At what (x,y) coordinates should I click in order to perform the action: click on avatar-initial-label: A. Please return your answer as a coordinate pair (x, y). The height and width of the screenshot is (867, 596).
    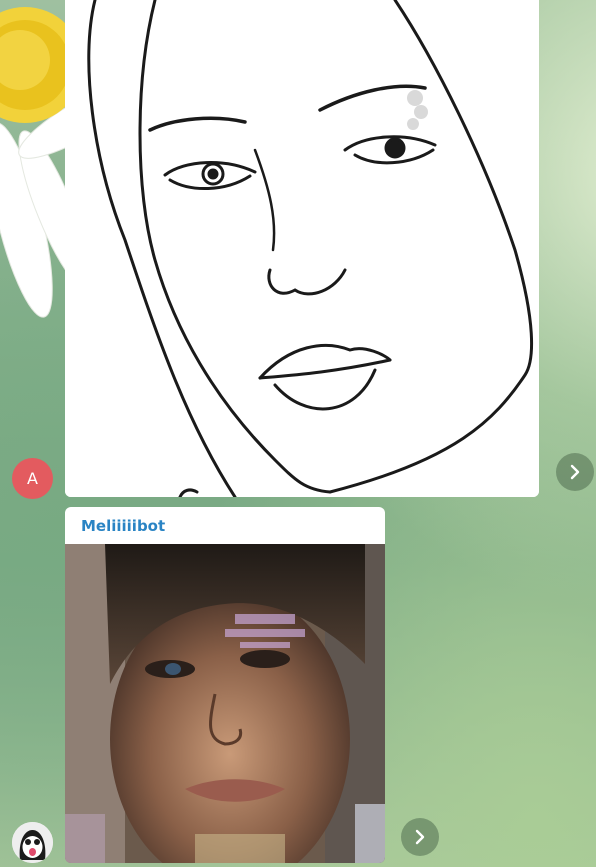
    Looking at the image, I should click on (32, 478).